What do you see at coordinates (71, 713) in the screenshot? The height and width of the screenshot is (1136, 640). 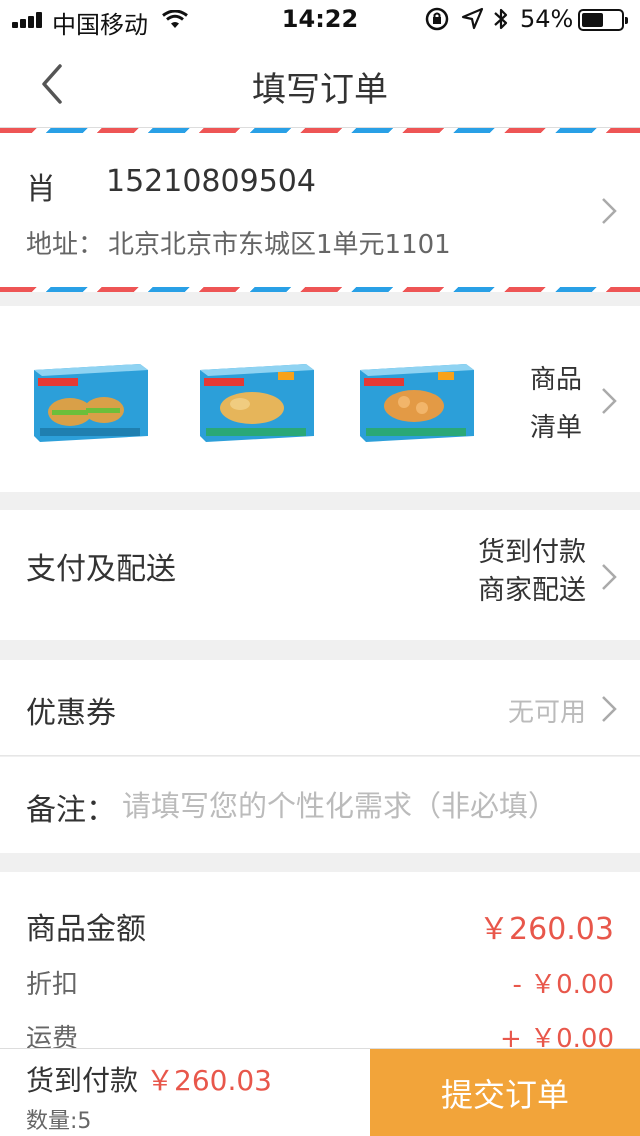 I see `coupon-label: 优惠券` at bounding box center [71, 713].